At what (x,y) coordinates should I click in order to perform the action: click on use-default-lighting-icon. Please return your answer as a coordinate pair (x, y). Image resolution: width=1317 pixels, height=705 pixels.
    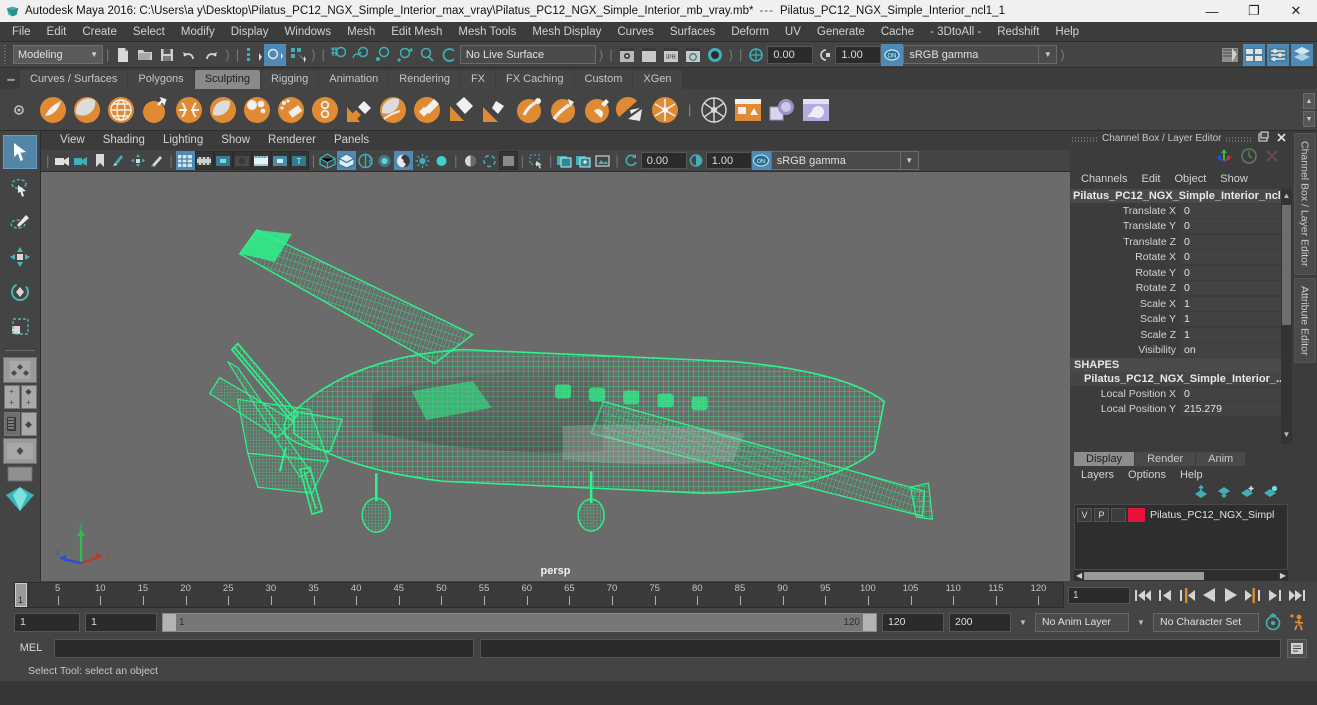
    Looking at the image, I should click on (384, 160).